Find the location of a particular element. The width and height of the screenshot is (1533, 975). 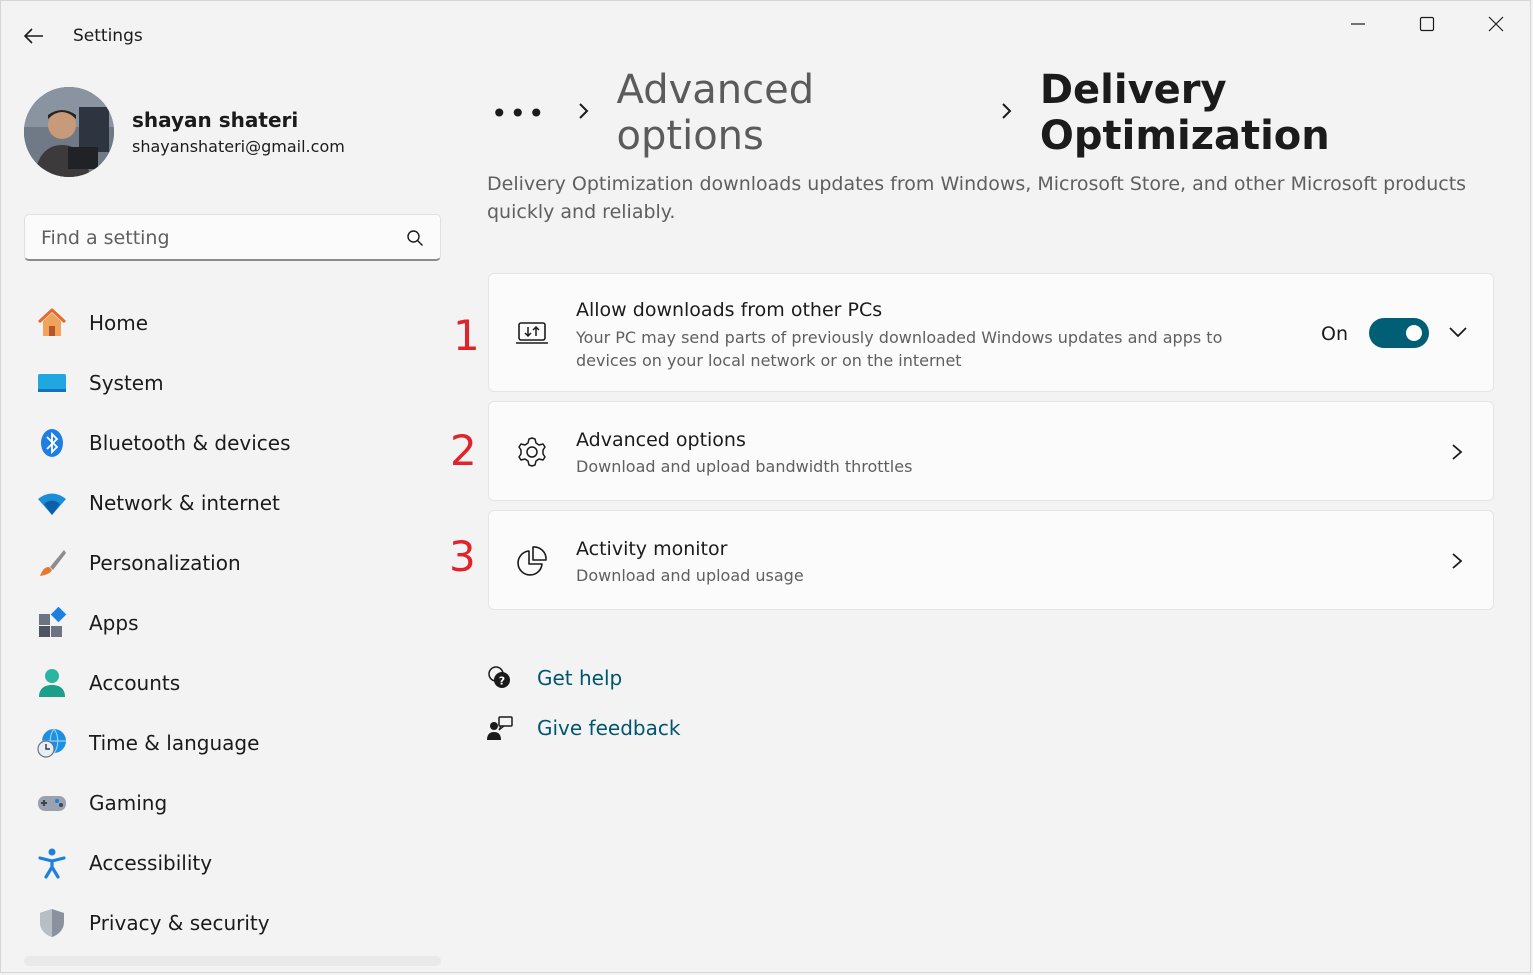

maximize-button is located at coordinates (1427, 24).